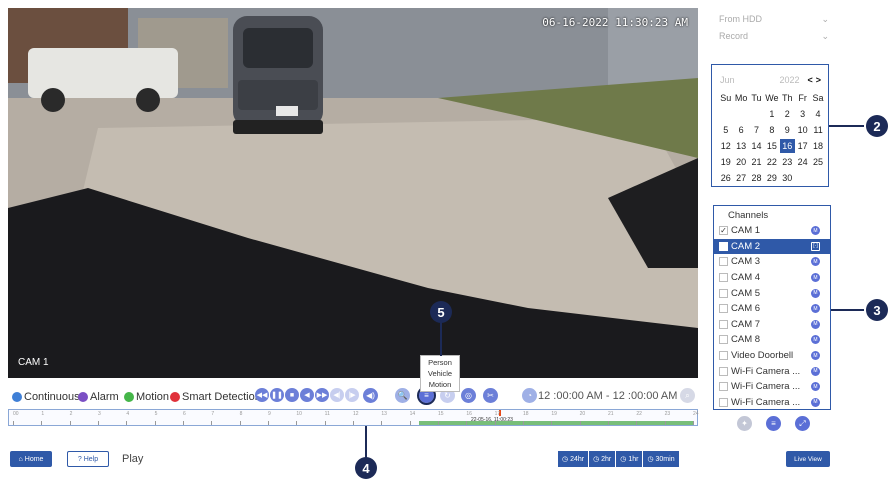 Image resolution: width=896 pixels, height=479 pixels. Describe the element at coordinates (756, 178) in the screenshot. I see `calendar-day: 28` at that location.